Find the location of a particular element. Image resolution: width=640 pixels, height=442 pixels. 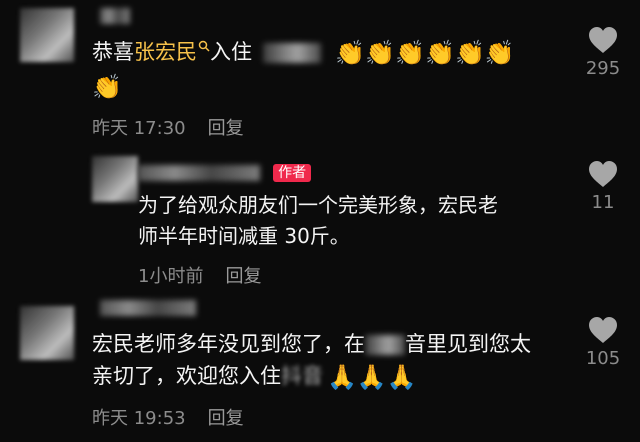

like-button: 11 is located at coordinates (603, 186).